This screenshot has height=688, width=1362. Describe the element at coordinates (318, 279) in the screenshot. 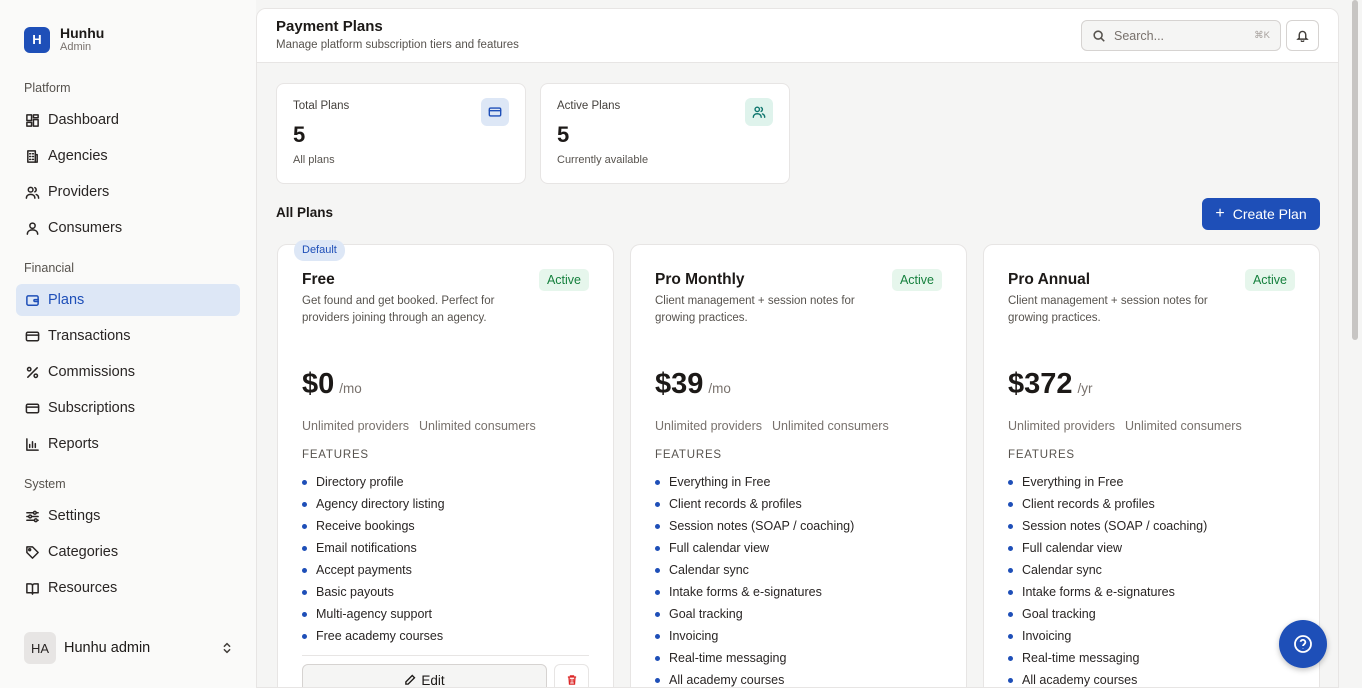

I see `plan-name: Free` at that location.